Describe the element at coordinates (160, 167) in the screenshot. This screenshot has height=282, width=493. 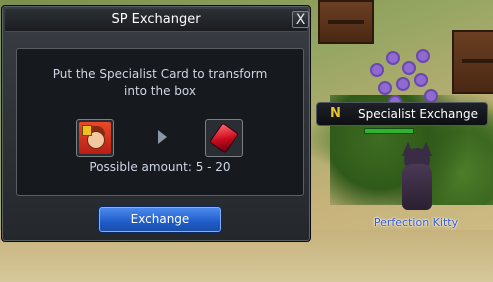
I see `possible-amount-text: Possible amount: 5 - 20` at that location.